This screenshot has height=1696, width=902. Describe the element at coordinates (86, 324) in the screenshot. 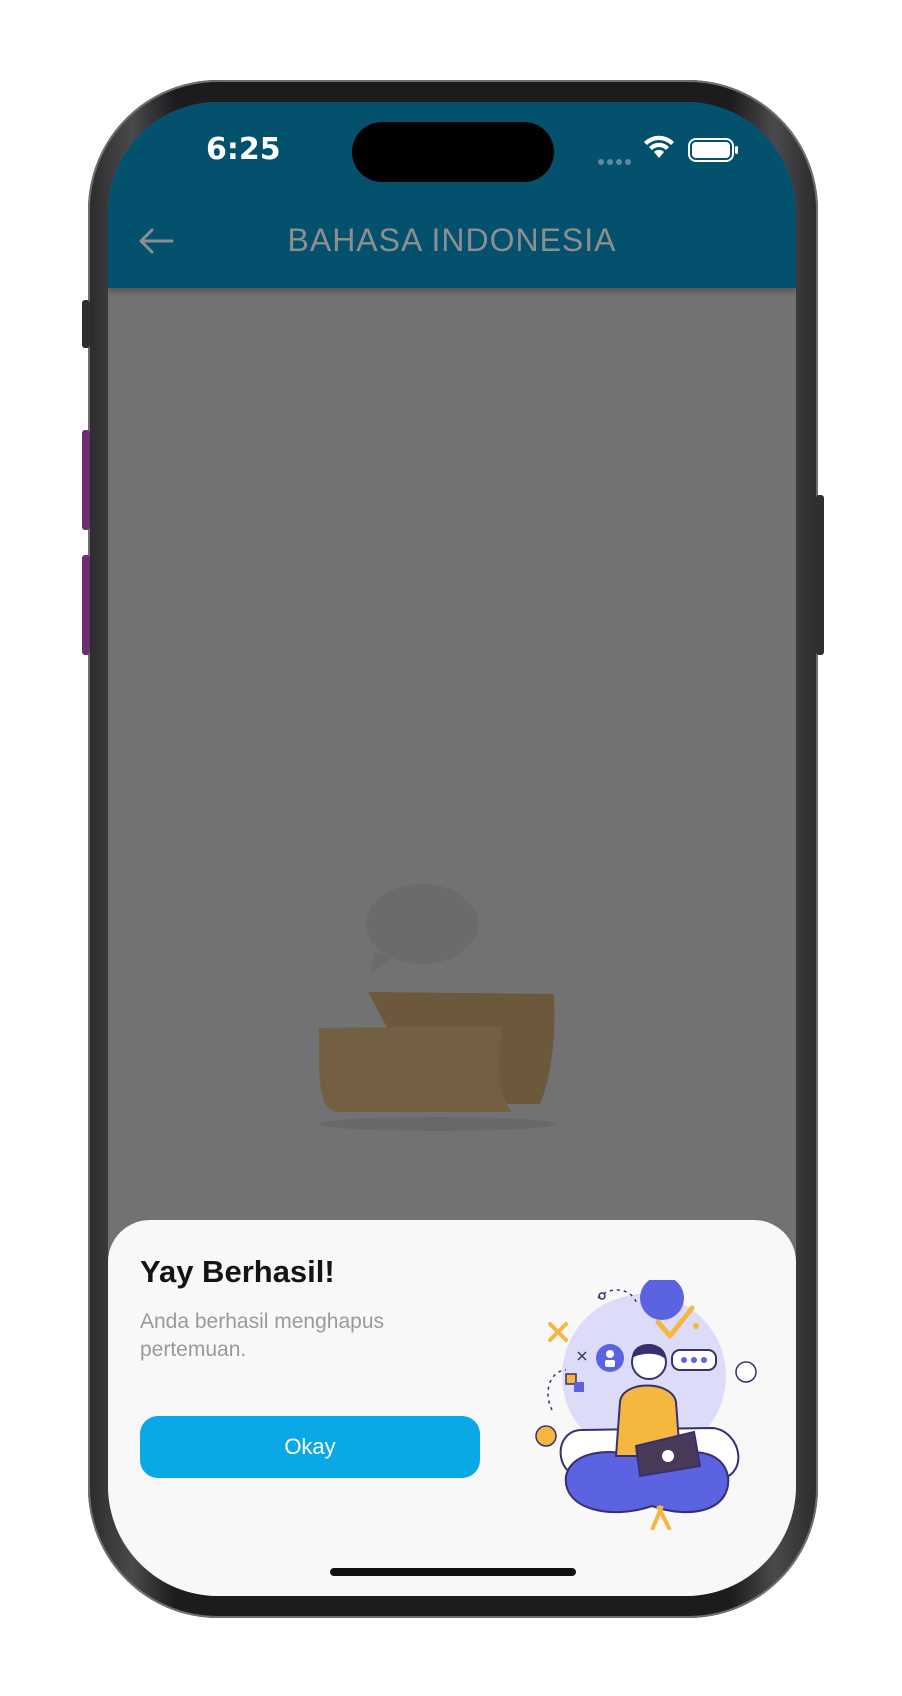

I see `silent-switch` at that location.